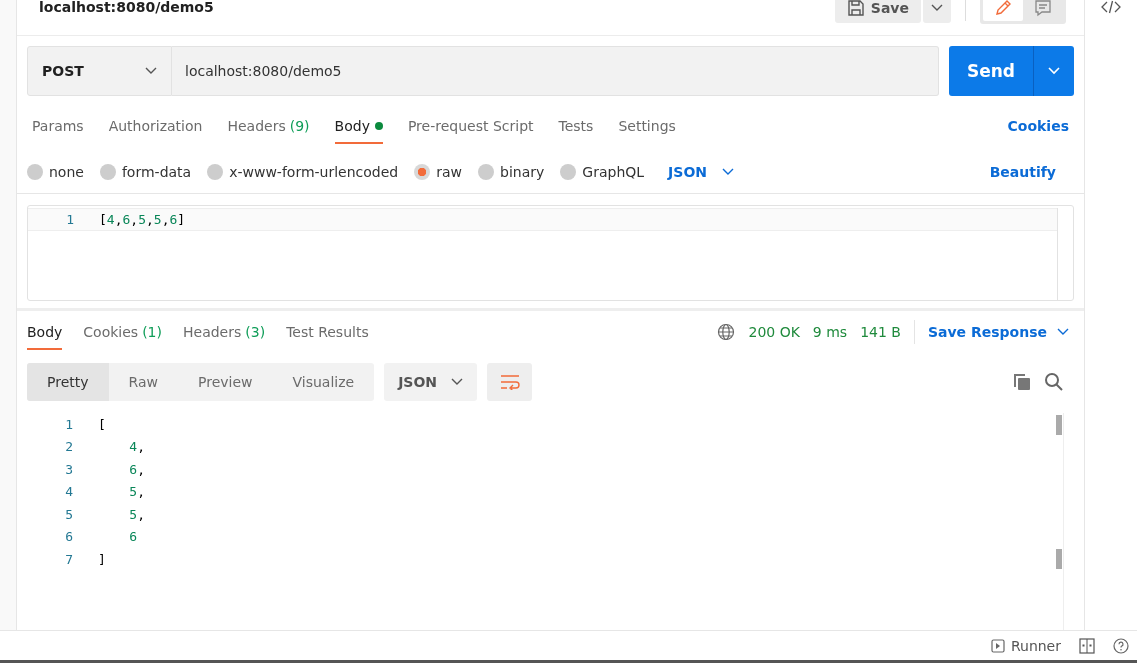  What do you see at coordinates (576, 126) in the screenshot?
I see `tab: Tests` at bounding box center [576, 126].